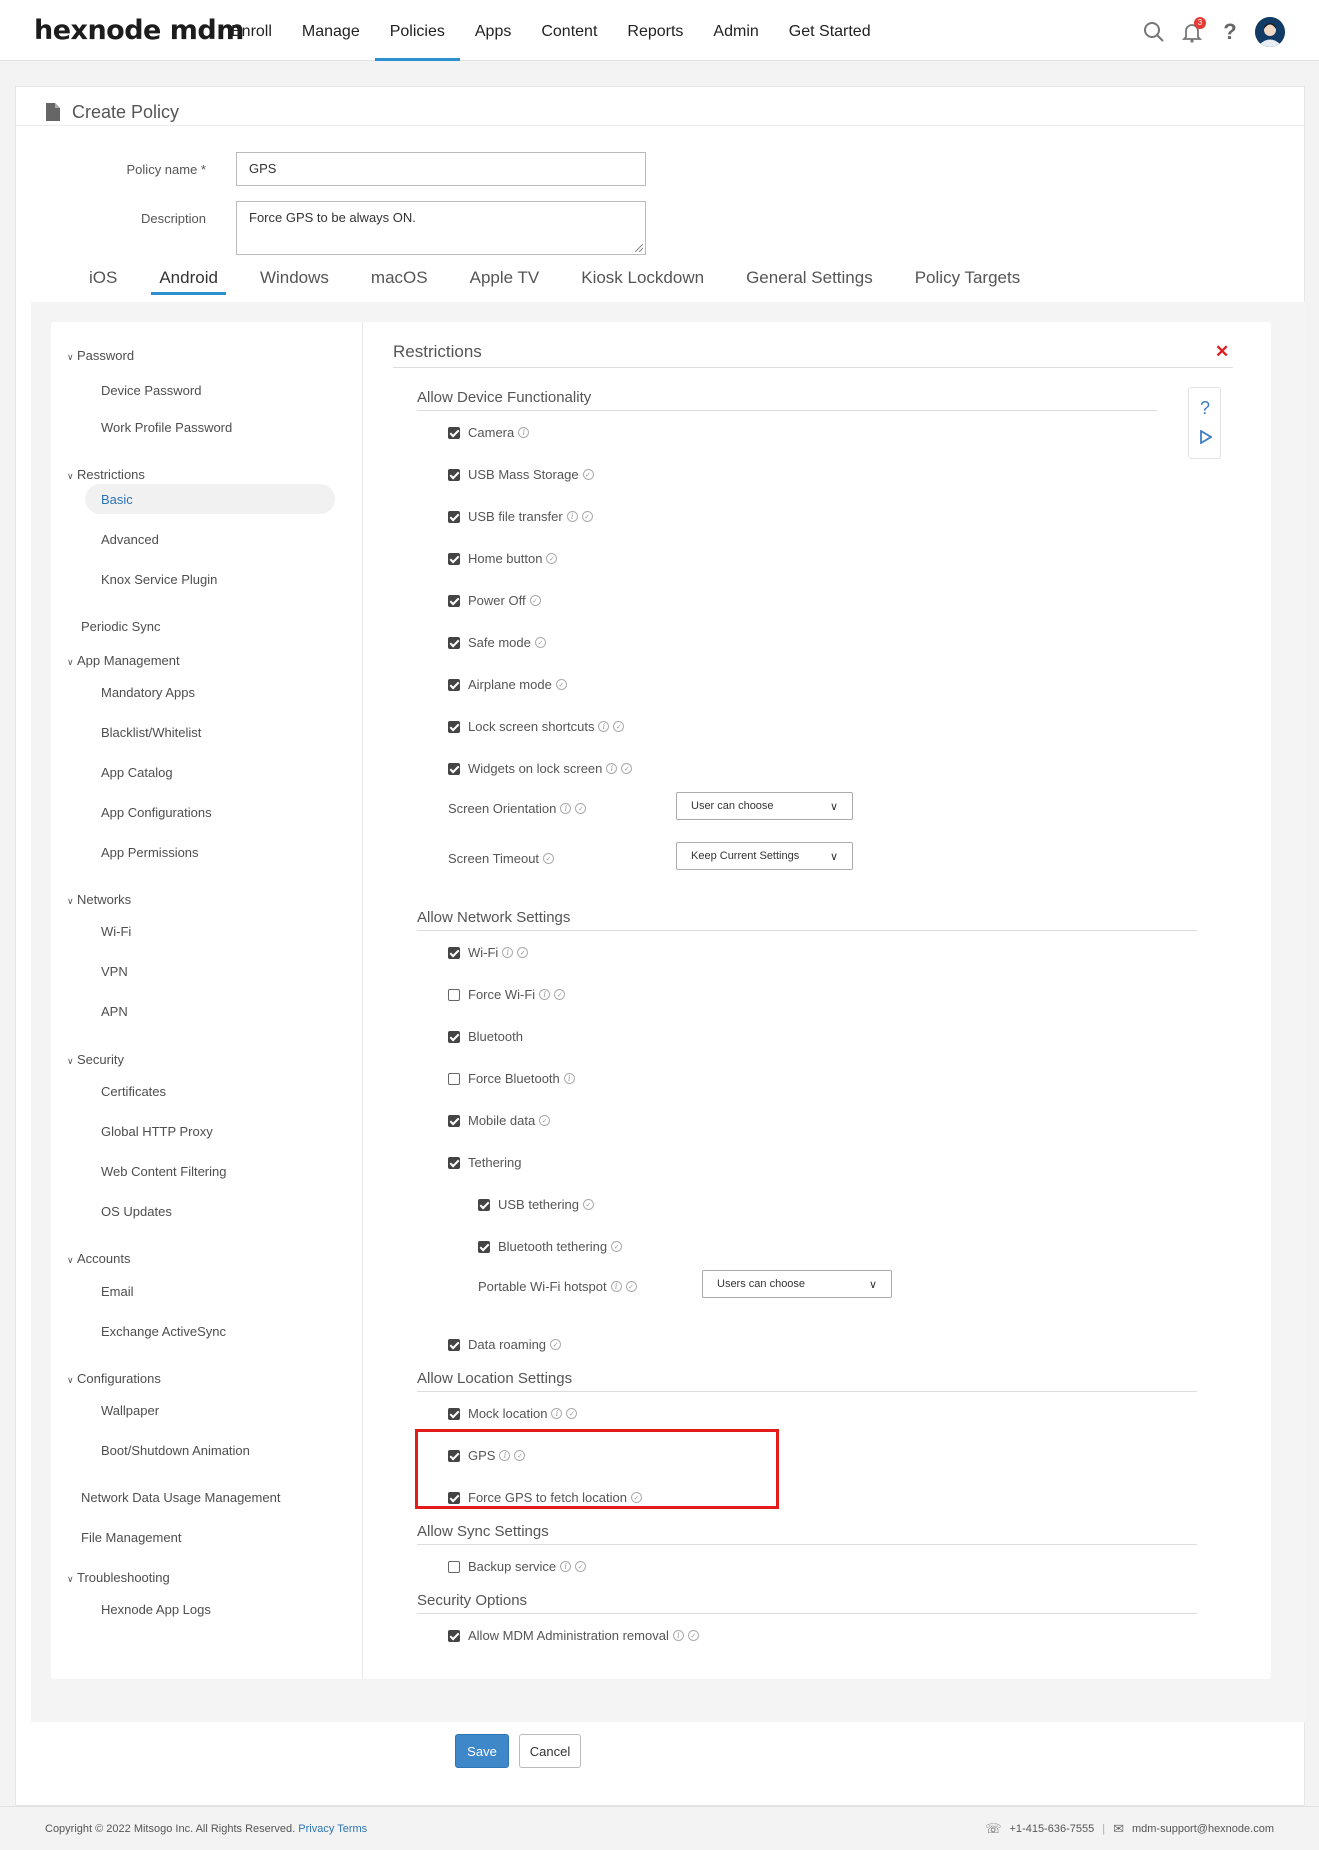  What do you see at coordinates (133, 1091) in the screenshot?
I see `sidebar-item-certificates: Certificates` at bounding box center [133, 1091].